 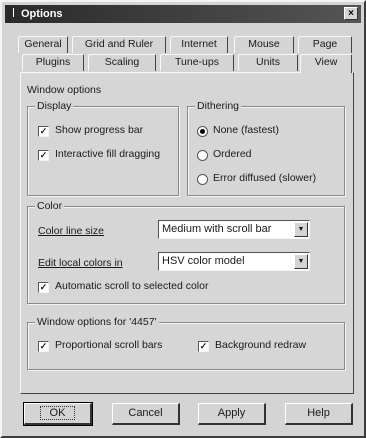 I want to click on dither-ordered-radio, so click(x=202, y=155).